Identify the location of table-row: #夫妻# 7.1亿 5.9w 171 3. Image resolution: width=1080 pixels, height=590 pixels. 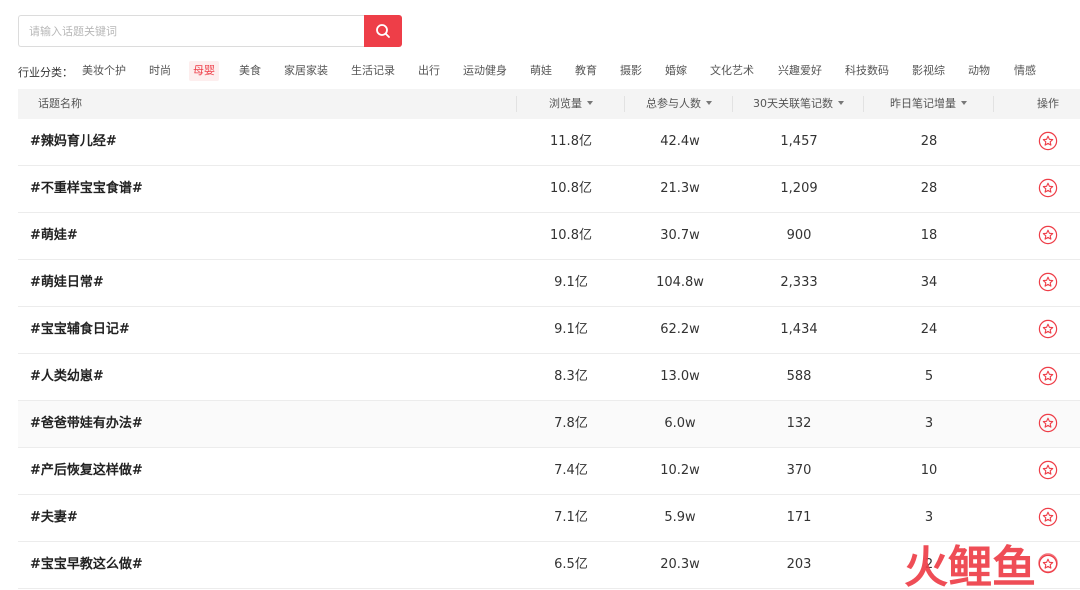
(549, 518).